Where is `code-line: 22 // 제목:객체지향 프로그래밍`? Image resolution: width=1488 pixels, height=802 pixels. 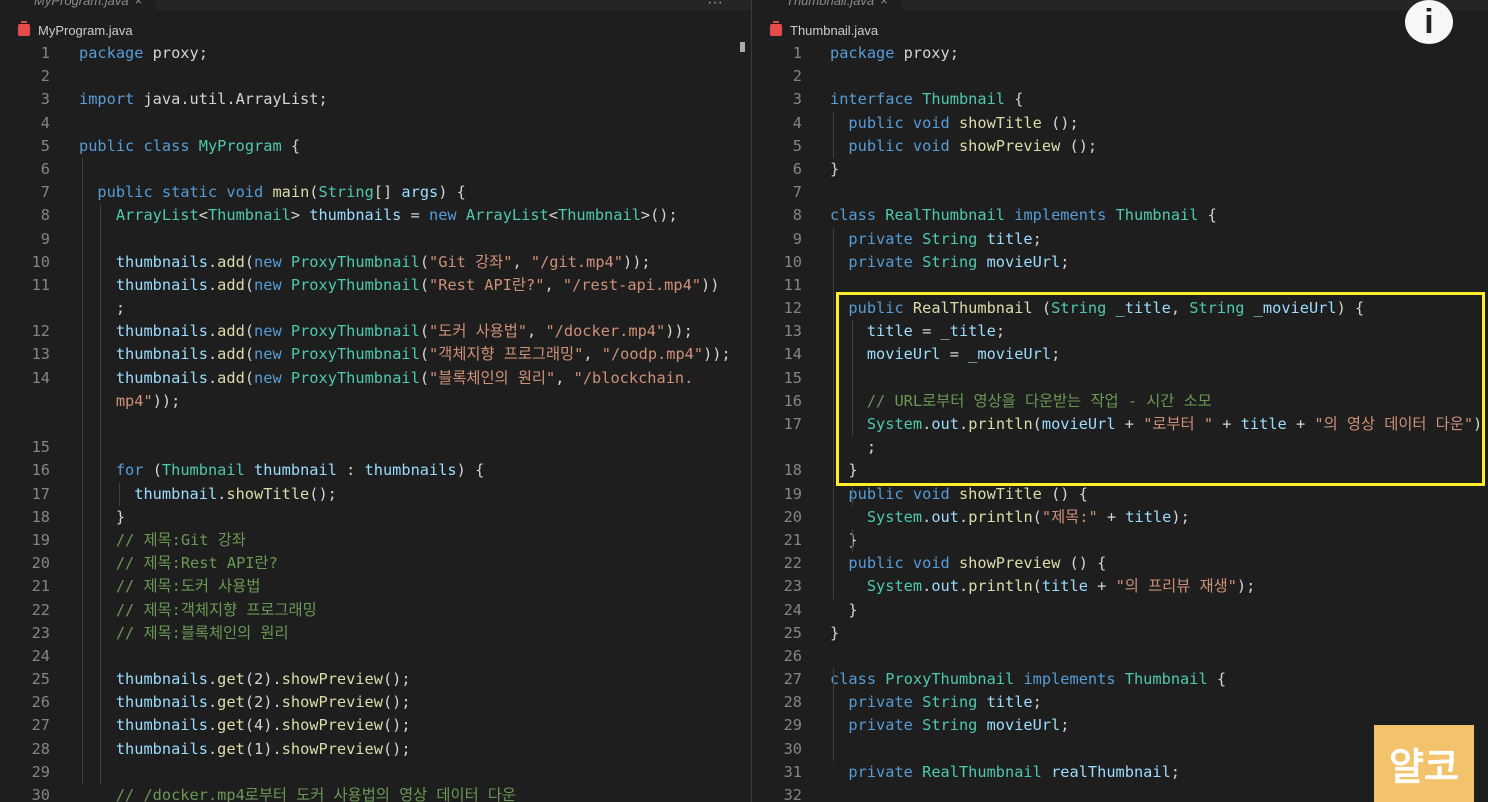
code-line: 22 // 제목:객체지향 프로그래밍 is located at coordinates (375, 610).